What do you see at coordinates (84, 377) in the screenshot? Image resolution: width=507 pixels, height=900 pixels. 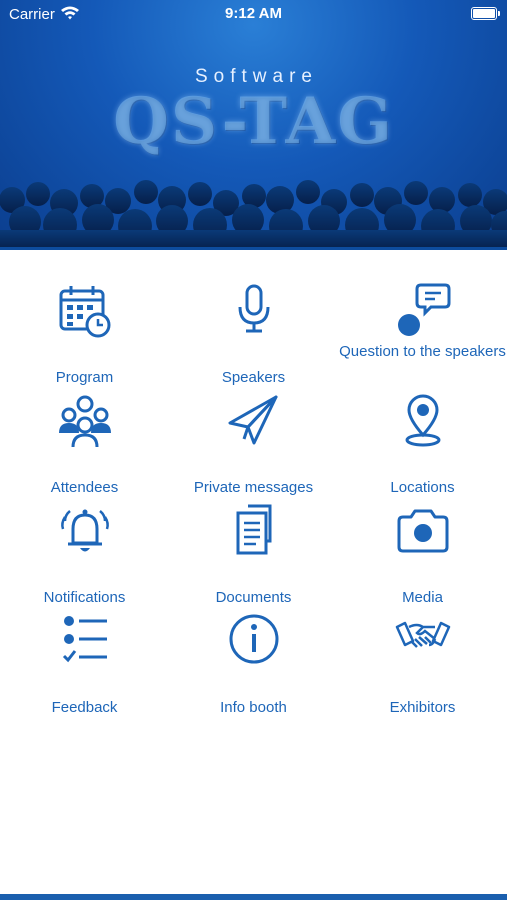 I see `menu-item-label: Program` at bounding box center [84, 377].